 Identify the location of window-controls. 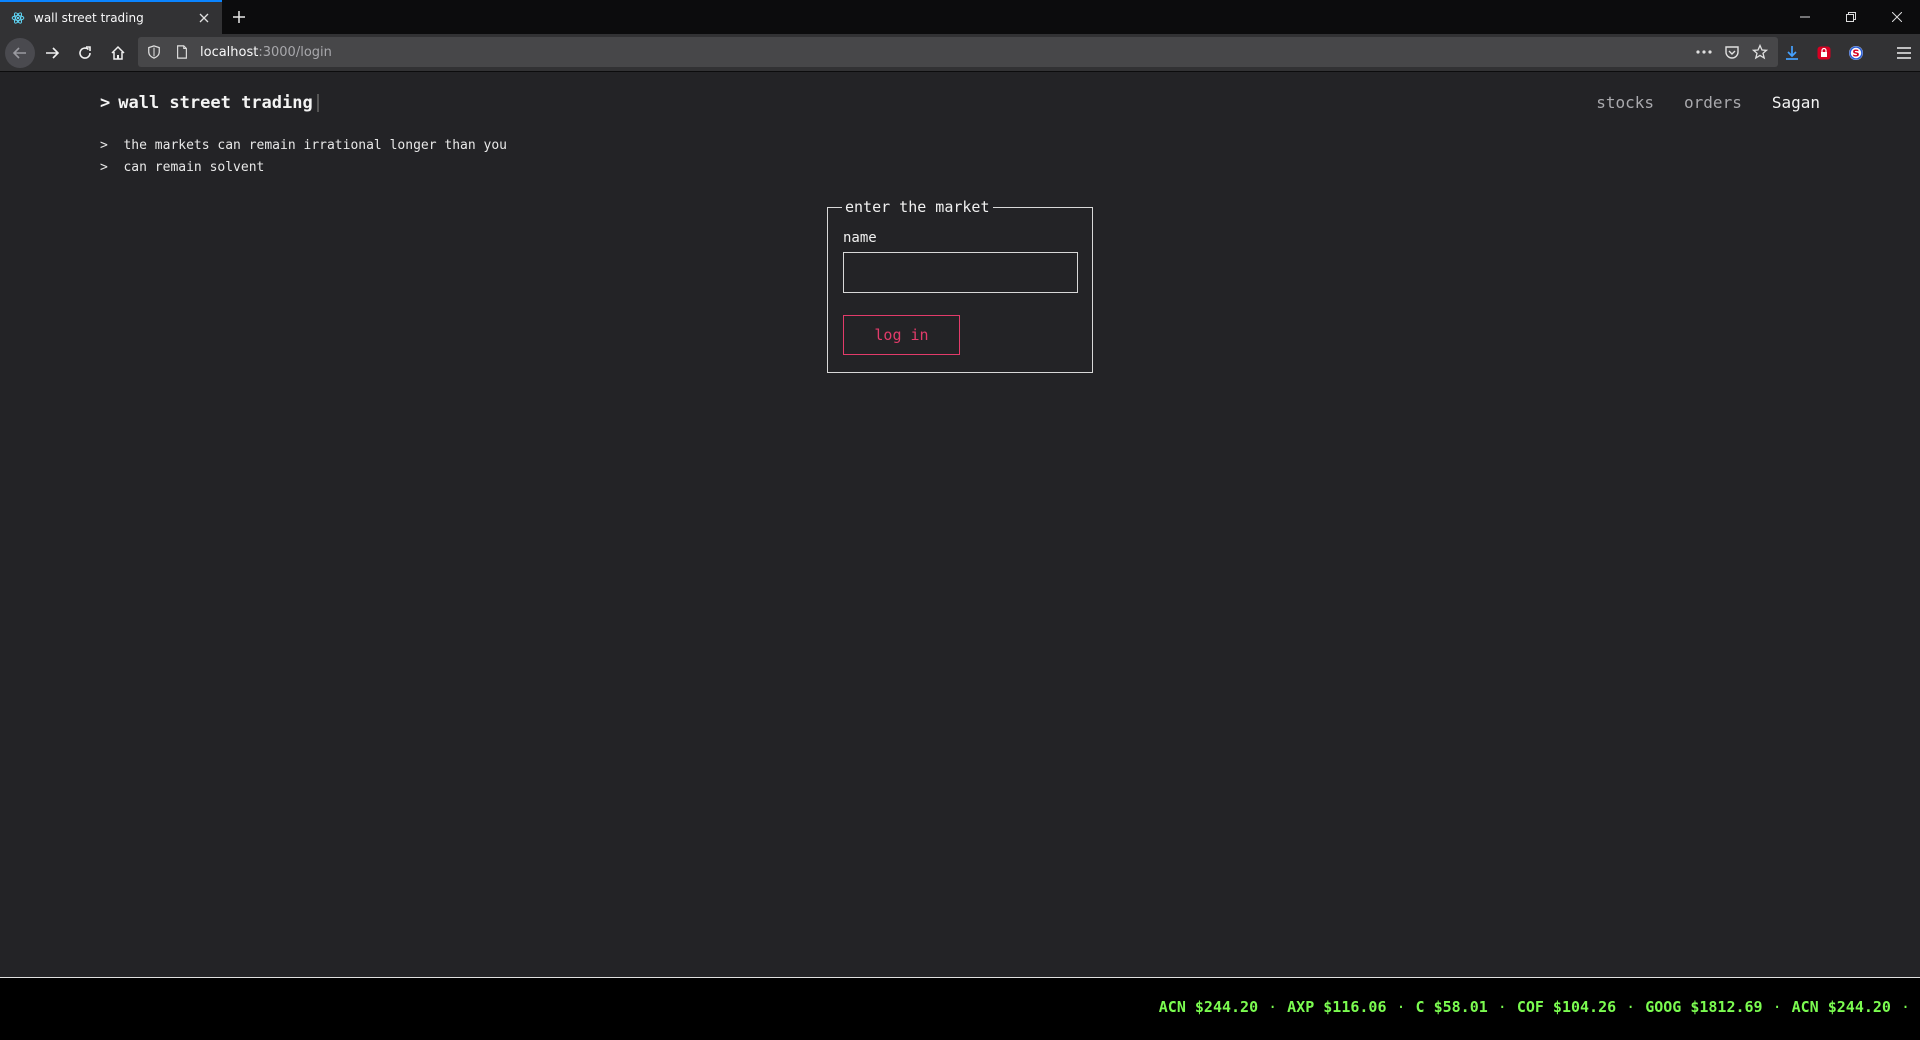
(1851, 17).